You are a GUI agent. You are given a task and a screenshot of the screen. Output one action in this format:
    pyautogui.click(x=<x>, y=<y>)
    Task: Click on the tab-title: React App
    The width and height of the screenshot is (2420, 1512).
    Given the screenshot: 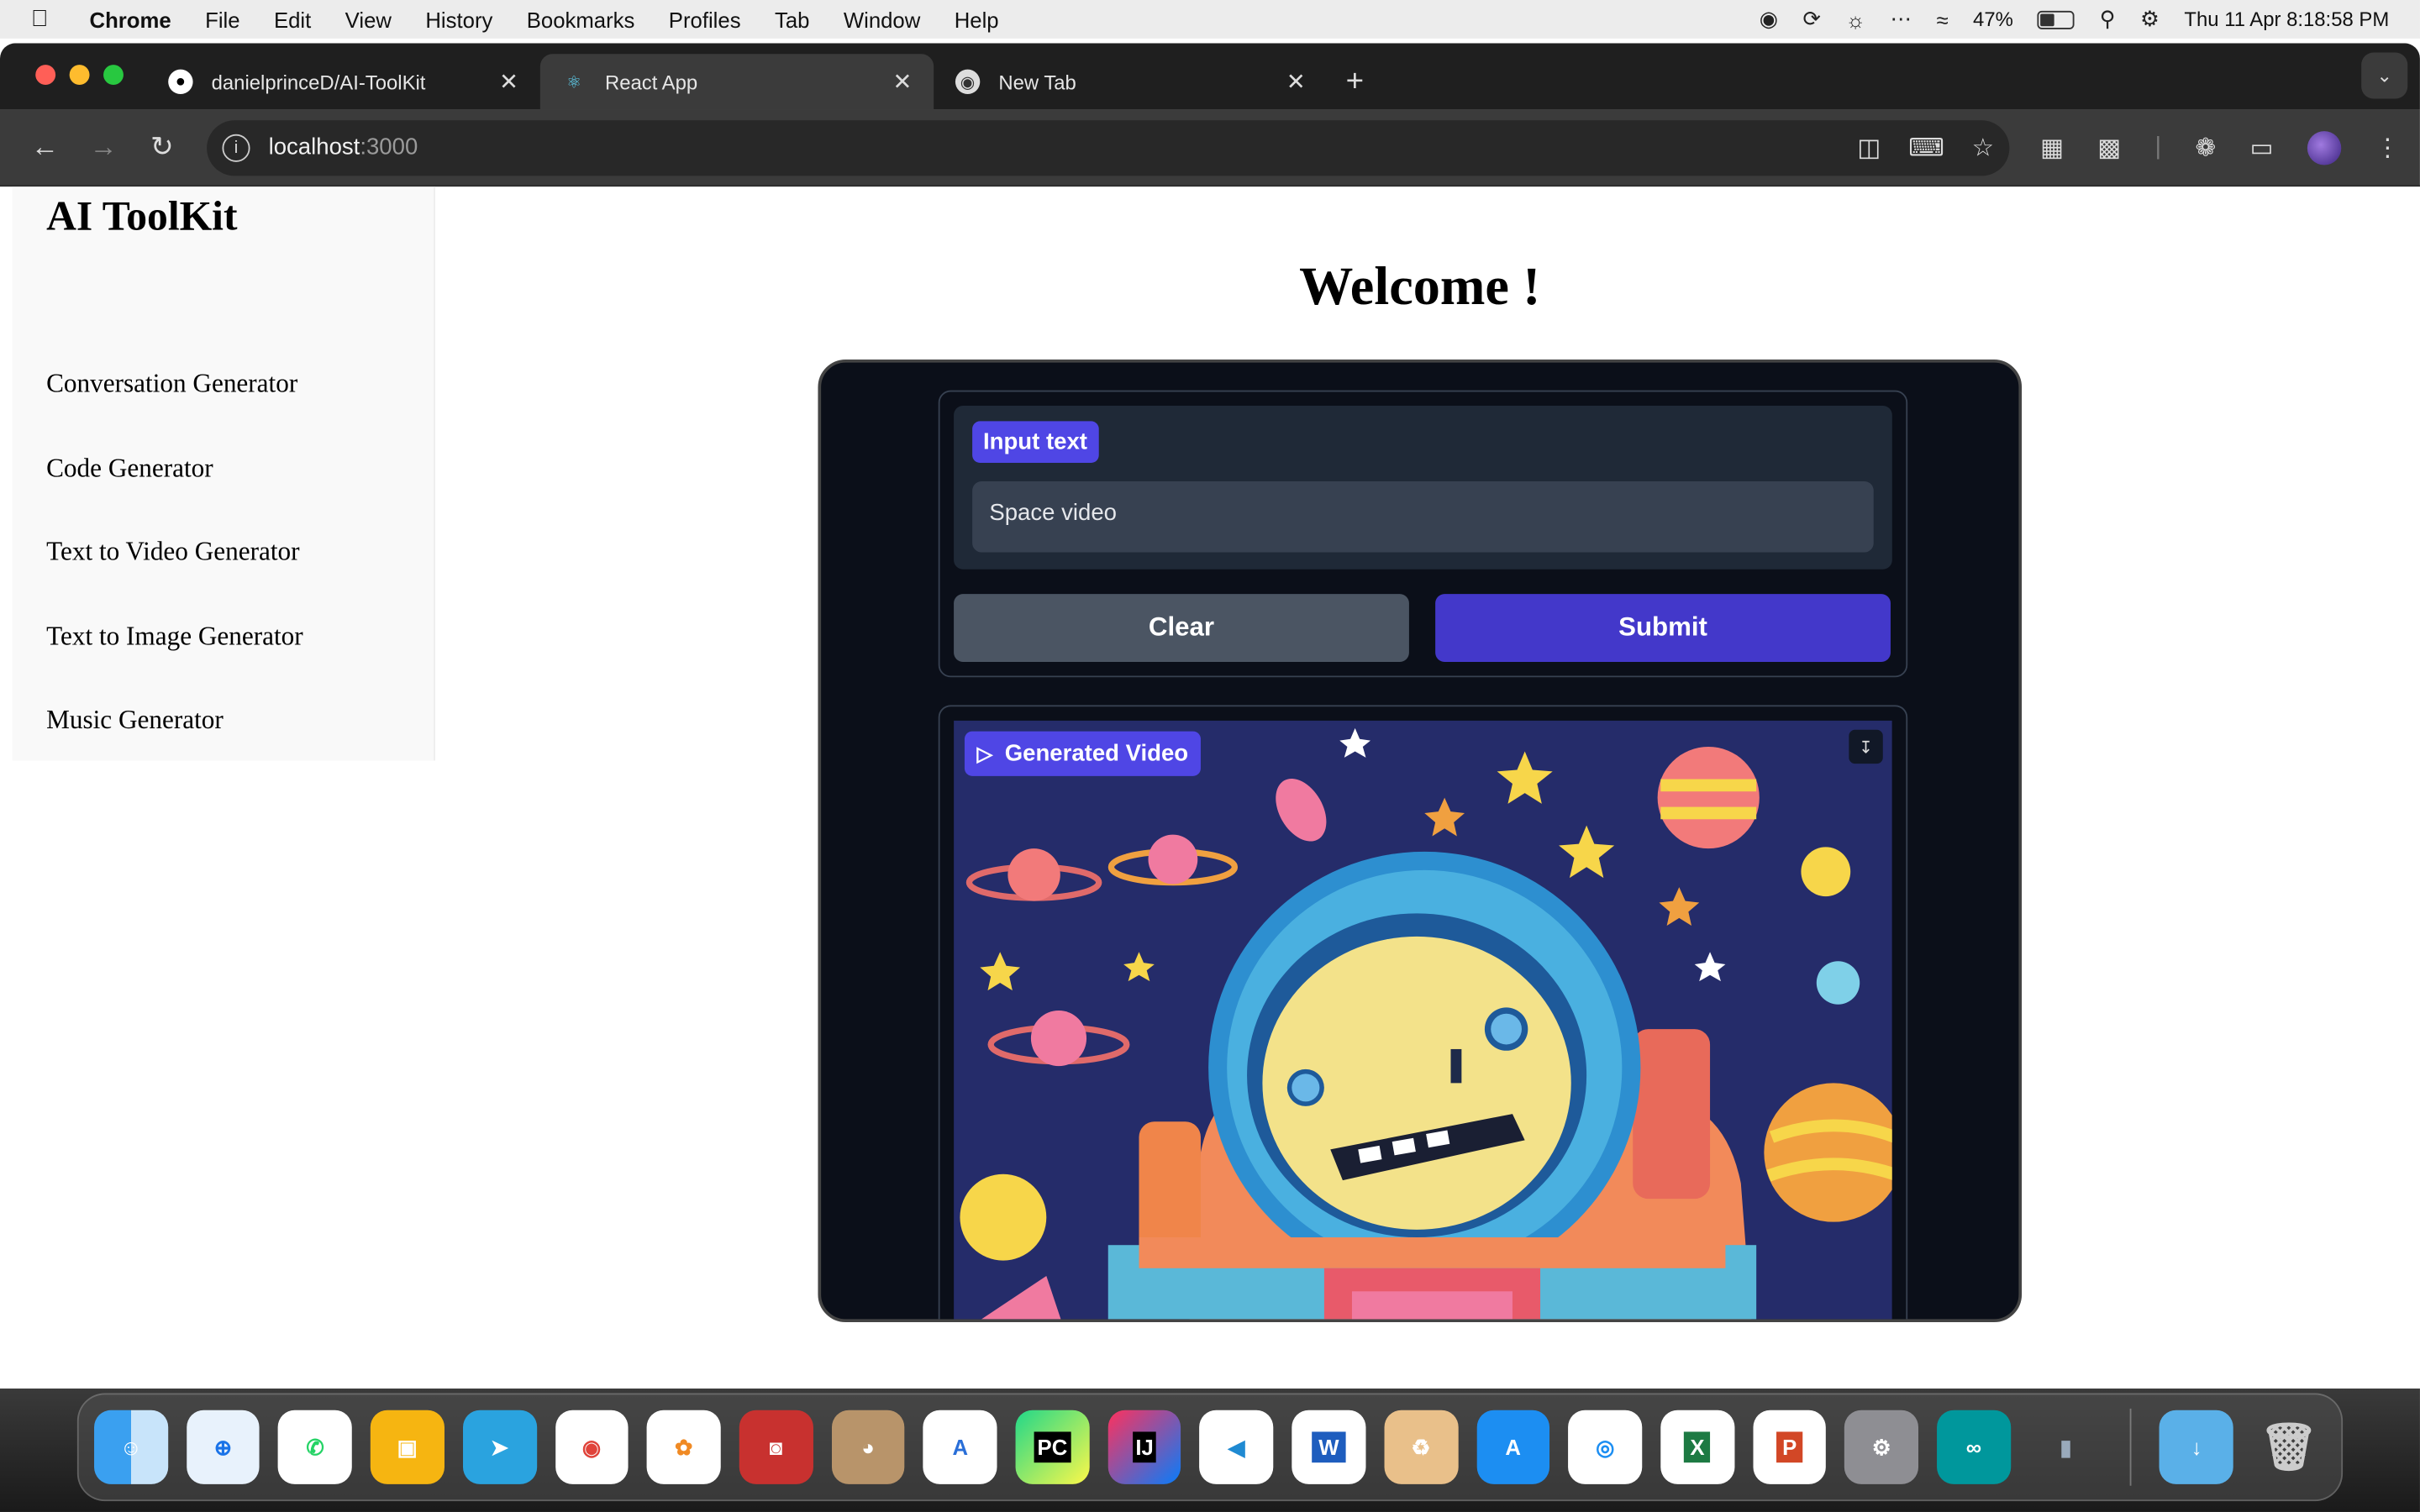 What is the action you would take?
    pyautogui.click(x=651, y=82)
    